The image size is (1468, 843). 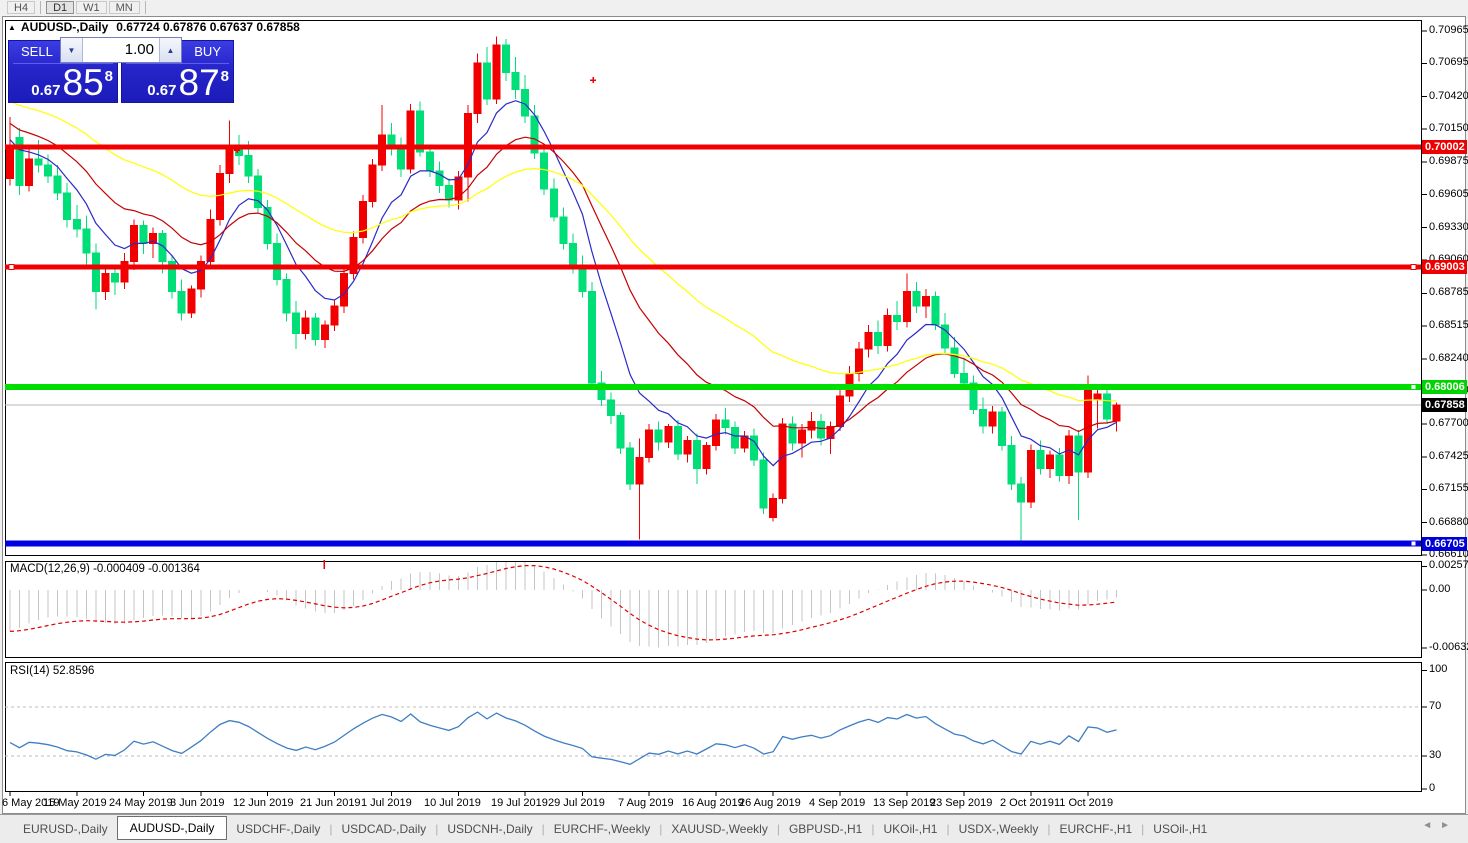 What do you see at coordinates (1448, 488) in the screenshot?
I see `price-axis-tick: 0.67155` at bounding box center [1448, 488].